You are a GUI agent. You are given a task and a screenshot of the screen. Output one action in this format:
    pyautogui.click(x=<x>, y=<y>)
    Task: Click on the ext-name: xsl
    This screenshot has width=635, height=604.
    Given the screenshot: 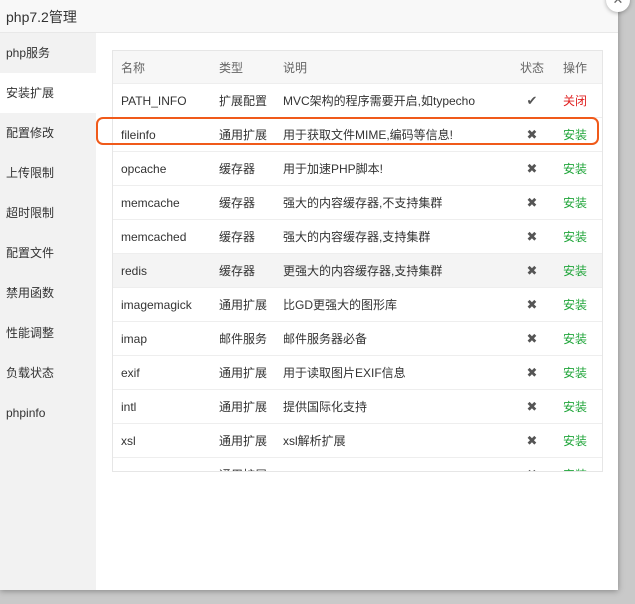 What is the action you would take?
    pyautogui.click(x=162, y=440)
    